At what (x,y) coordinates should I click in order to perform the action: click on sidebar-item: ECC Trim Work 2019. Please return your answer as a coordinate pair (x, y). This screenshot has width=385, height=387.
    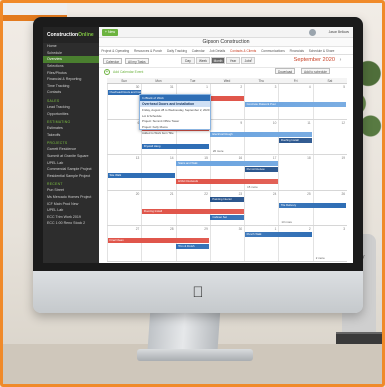
    Looking at the image, I should click on (71, 216).